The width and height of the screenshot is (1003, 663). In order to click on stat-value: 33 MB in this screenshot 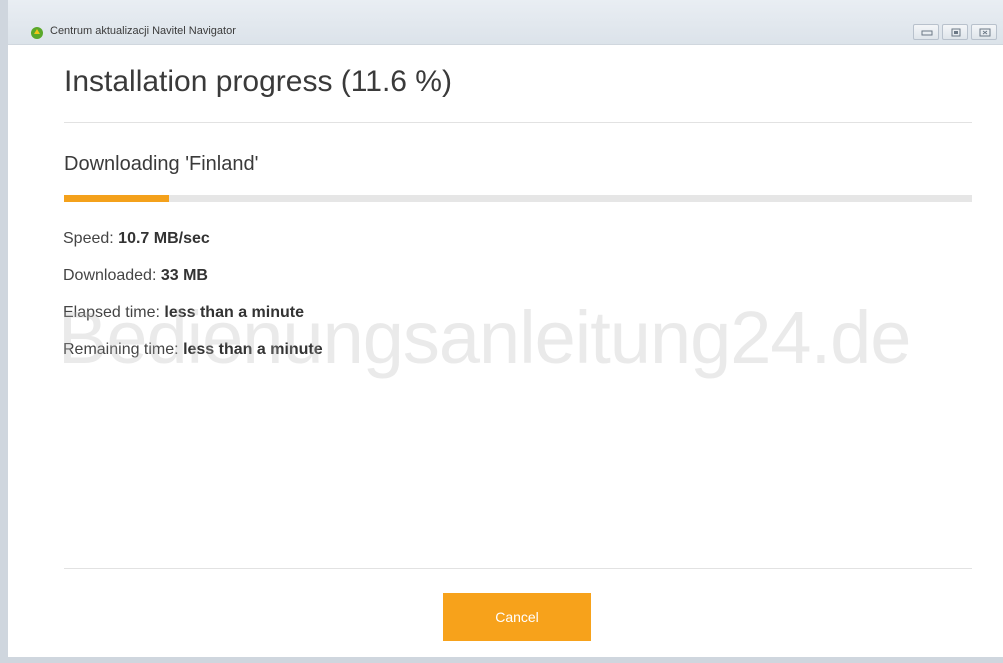, I will do `click(184, 275)`.